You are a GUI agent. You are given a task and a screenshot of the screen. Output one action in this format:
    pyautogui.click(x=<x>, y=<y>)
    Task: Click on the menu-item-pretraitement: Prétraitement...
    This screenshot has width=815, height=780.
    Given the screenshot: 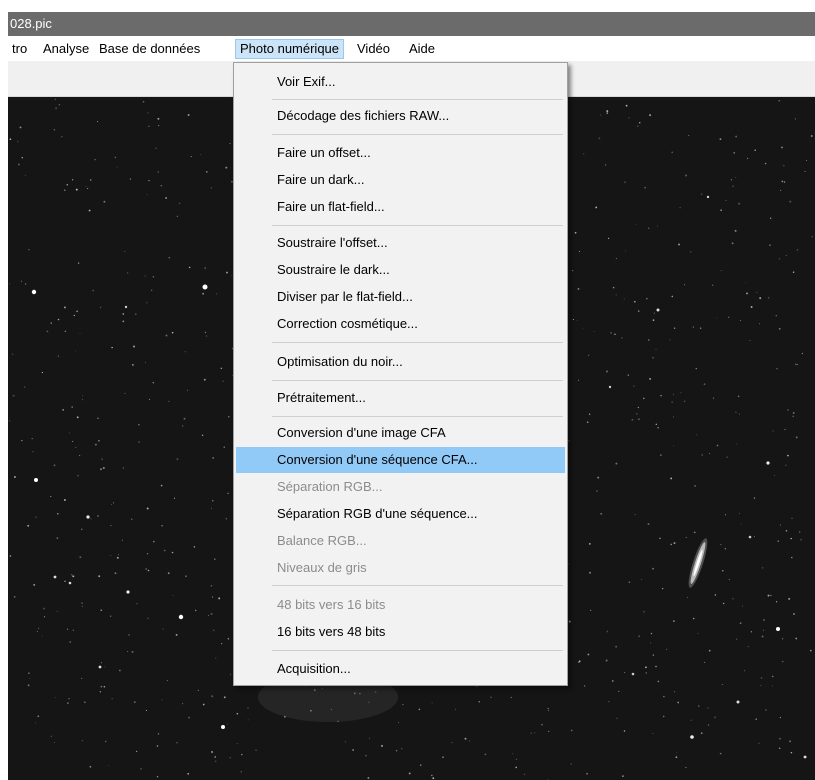 What is the action you would take?
    pyautogui.click(x=400, y=398)
    